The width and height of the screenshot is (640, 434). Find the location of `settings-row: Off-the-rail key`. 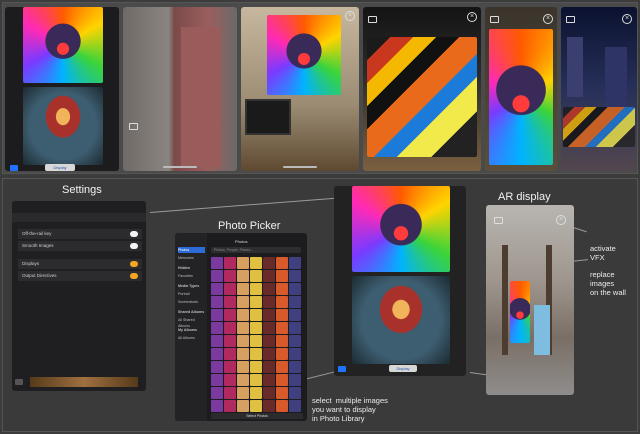

settings-row: Off-the-rail key is located at coordinates (80, 234).